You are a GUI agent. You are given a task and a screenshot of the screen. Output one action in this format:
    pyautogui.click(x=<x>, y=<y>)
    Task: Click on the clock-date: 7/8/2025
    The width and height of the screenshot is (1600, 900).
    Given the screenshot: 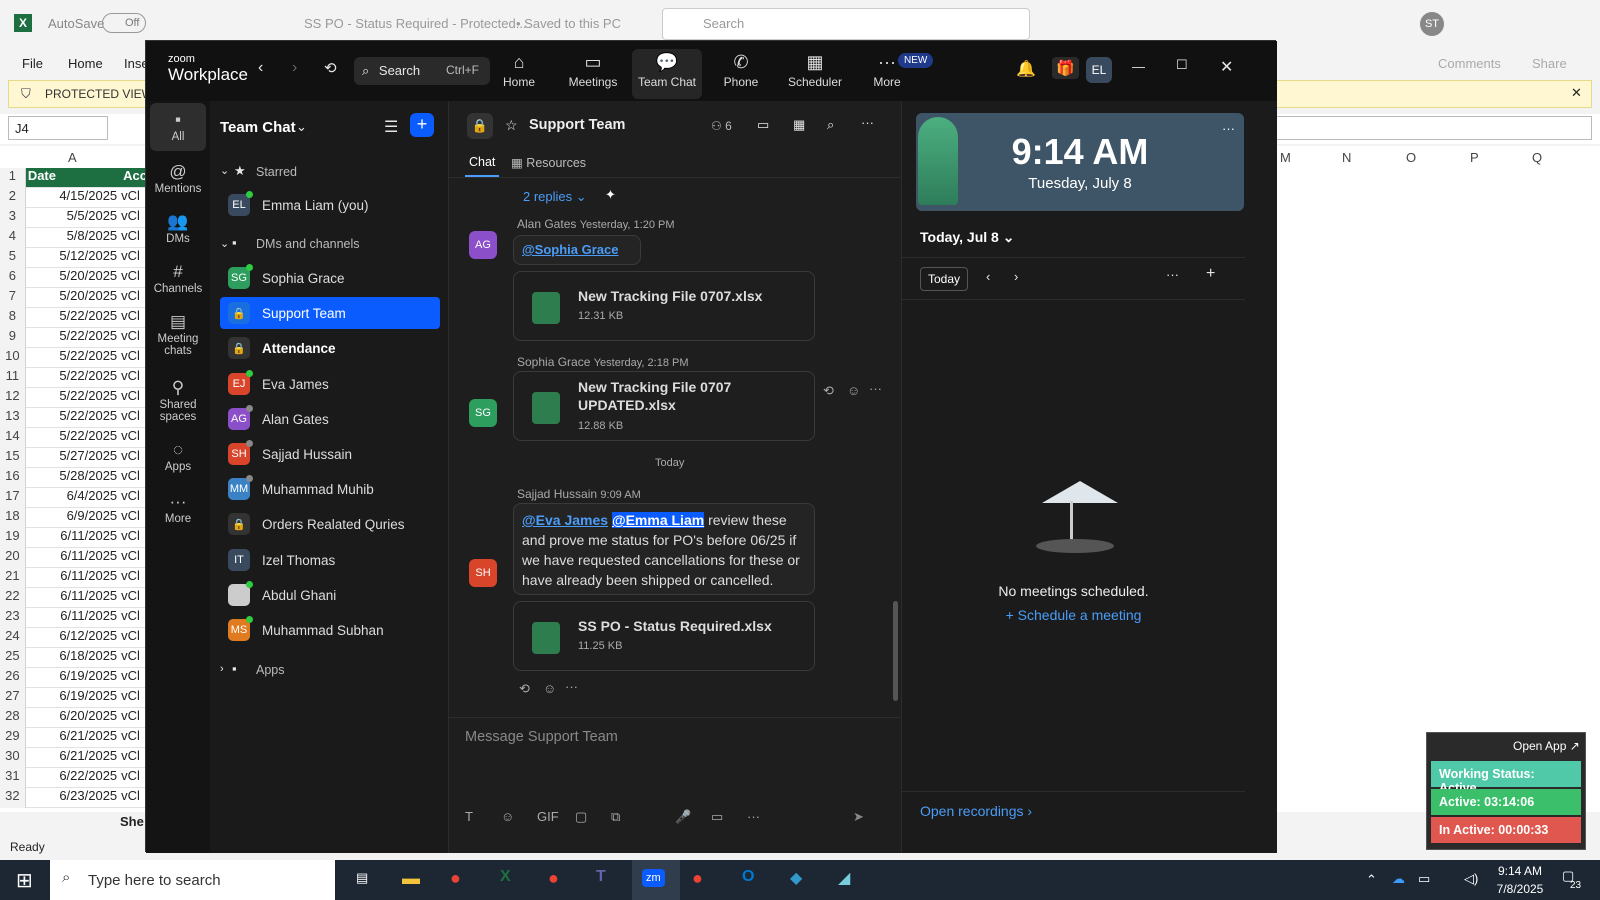 What is the action you would take?
    pyautogui.click(x=1520, y=889)
    